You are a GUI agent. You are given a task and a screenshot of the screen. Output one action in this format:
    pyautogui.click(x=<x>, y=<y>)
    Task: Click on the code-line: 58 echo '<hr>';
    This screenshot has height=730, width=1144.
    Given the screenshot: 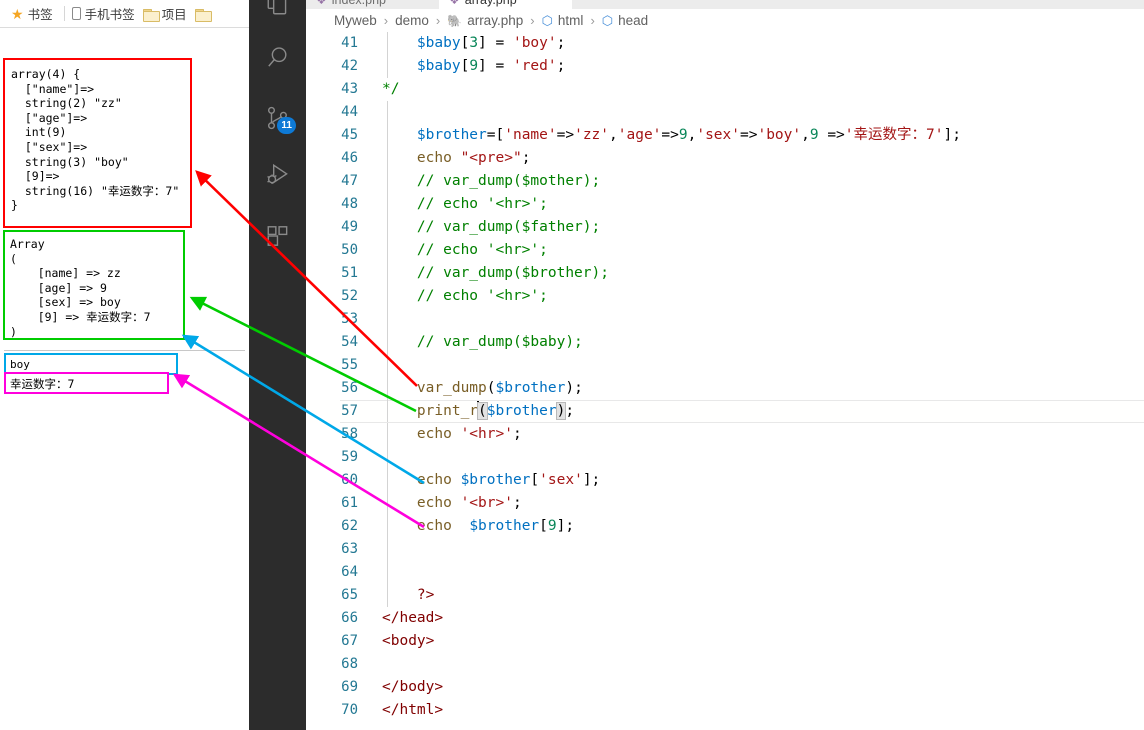 What is the action you would take?
    pyautogui.click(x=725, y=434)
    